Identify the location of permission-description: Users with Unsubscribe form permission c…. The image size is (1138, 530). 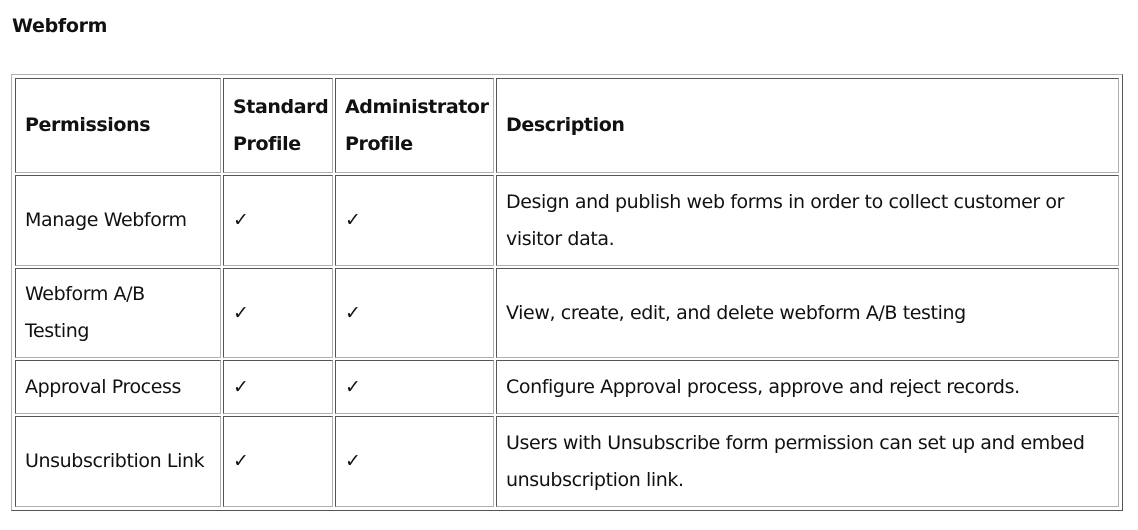
(807, 461).